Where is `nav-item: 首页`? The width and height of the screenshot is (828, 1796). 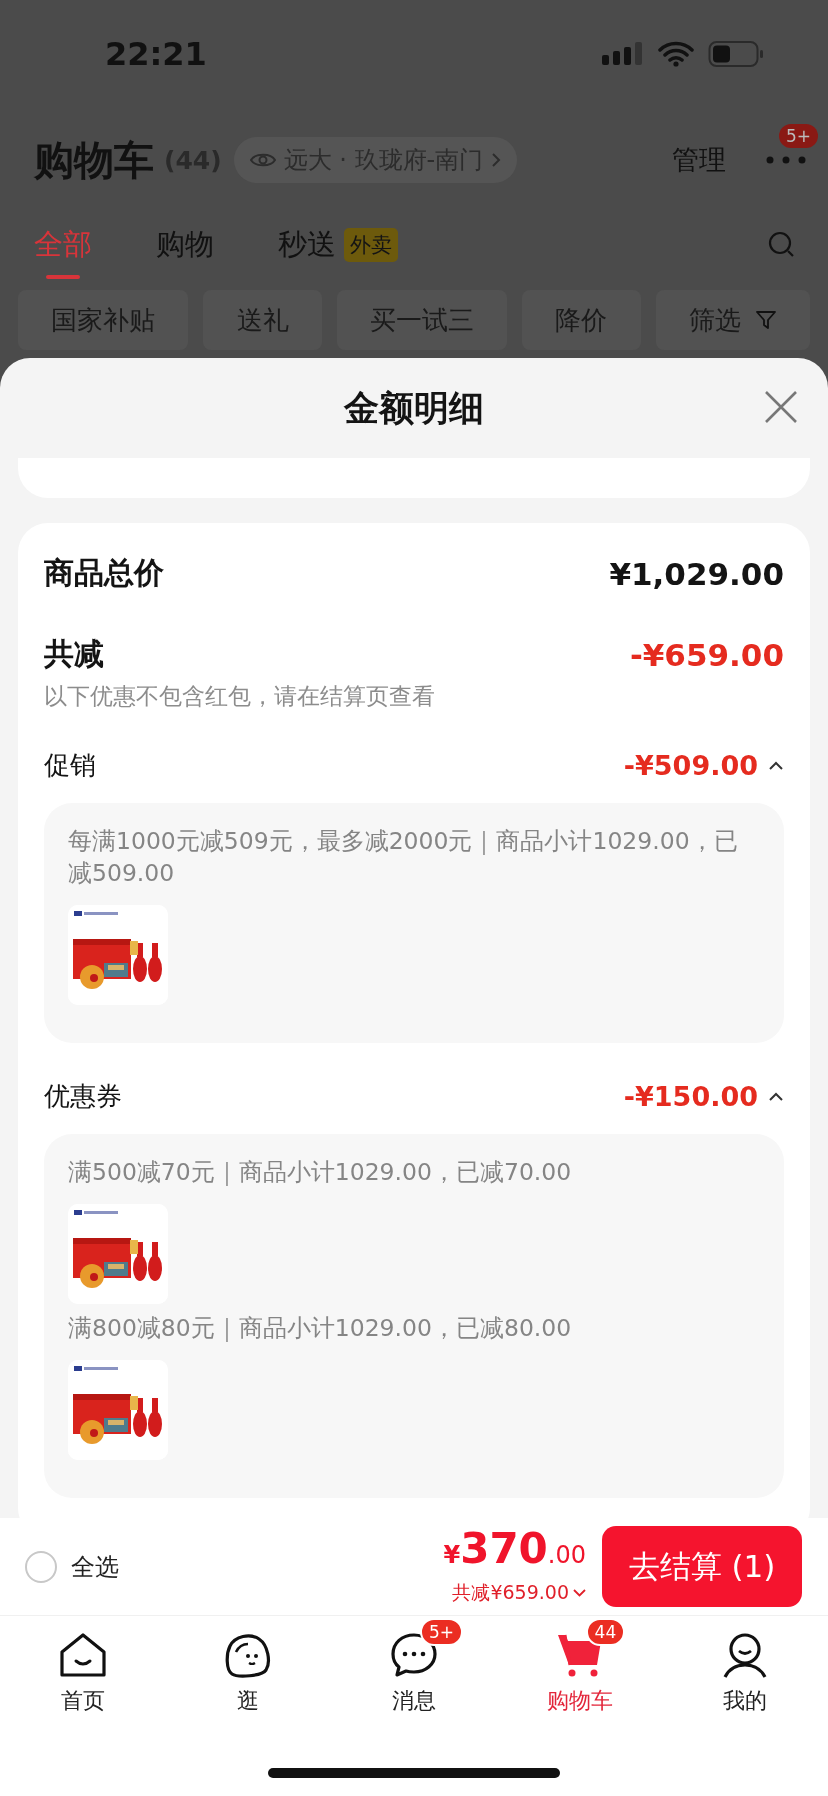 nav-item: 首页 is located at coordinates (82, 1666).